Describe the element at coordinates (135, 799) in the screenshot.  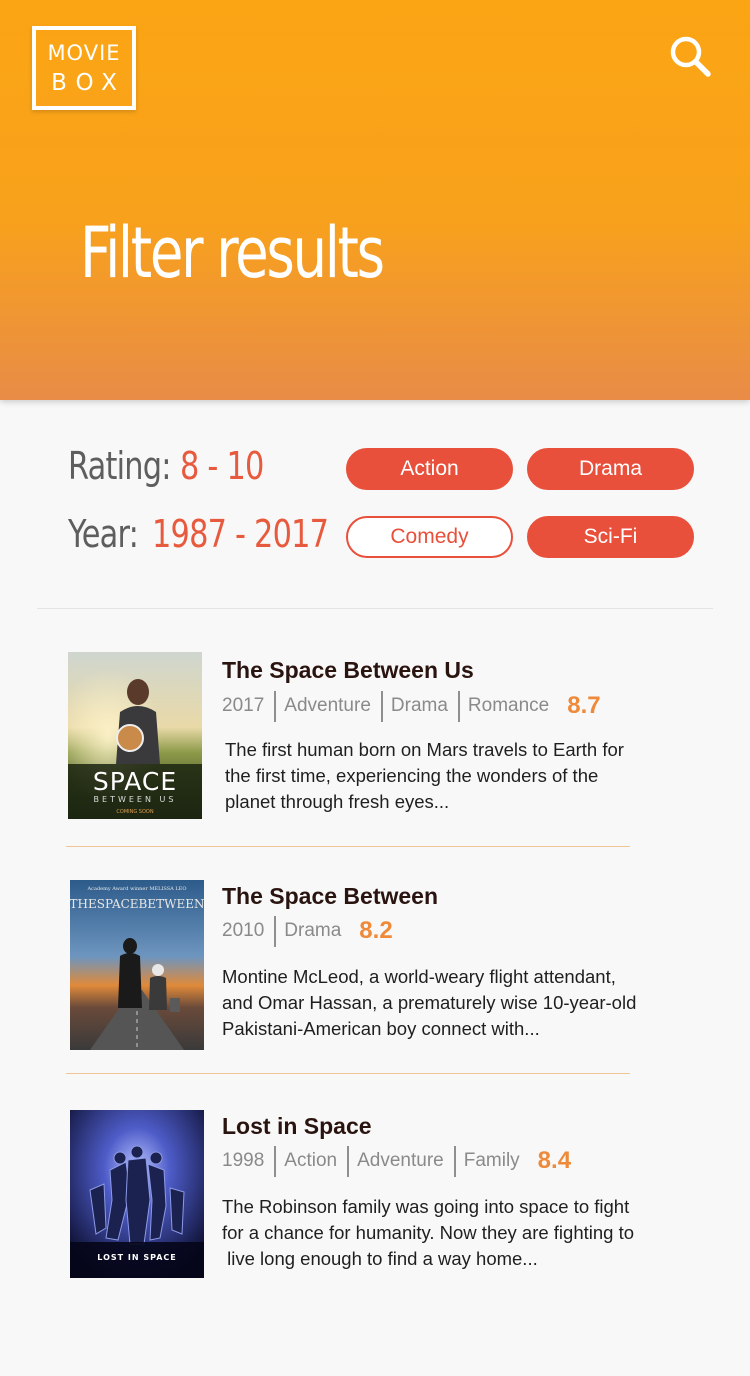
I see `poster-subtitle: BETWEEN US` at that location.